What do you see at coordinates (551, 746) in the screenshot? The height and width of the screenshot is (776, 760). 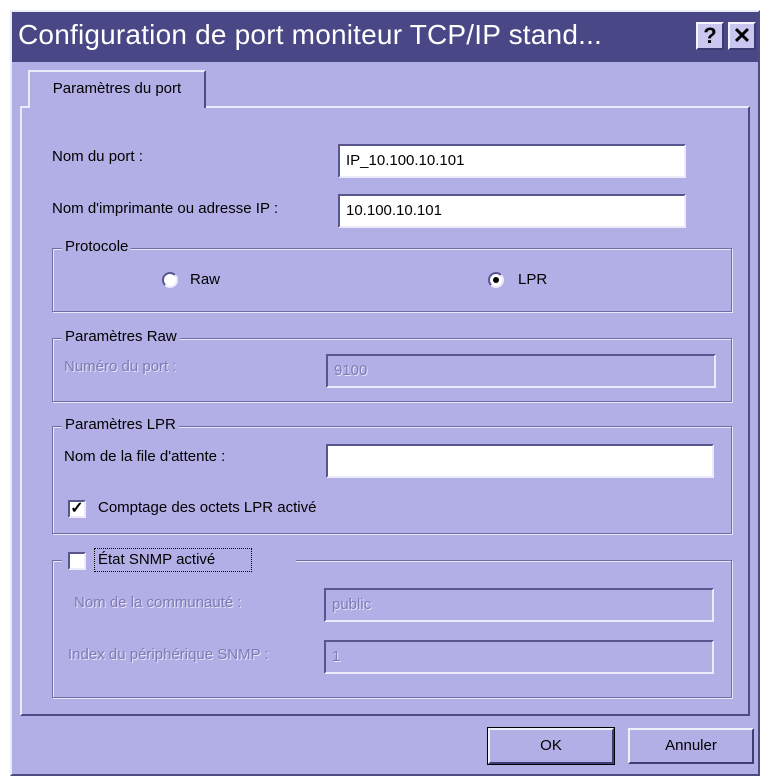 I see `ok-button: OK` at bounding box center [551, 746].